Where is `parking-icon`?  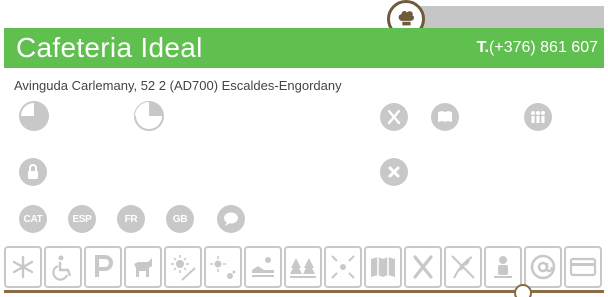 parking-icon is located at coordinates (103, 267).